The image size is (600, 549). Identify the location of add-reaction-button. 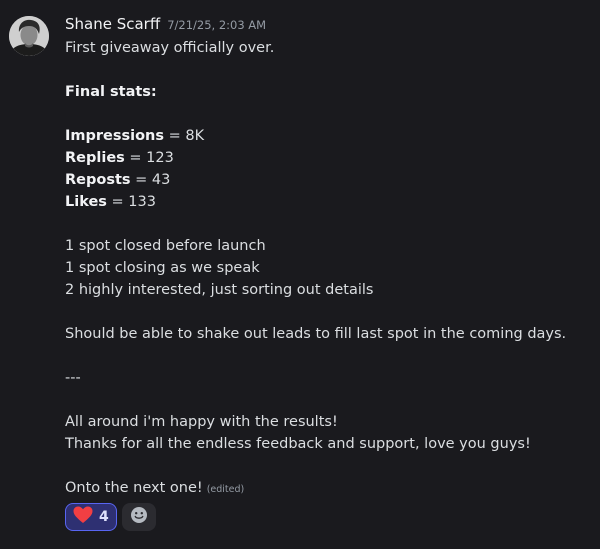
(138, 517).